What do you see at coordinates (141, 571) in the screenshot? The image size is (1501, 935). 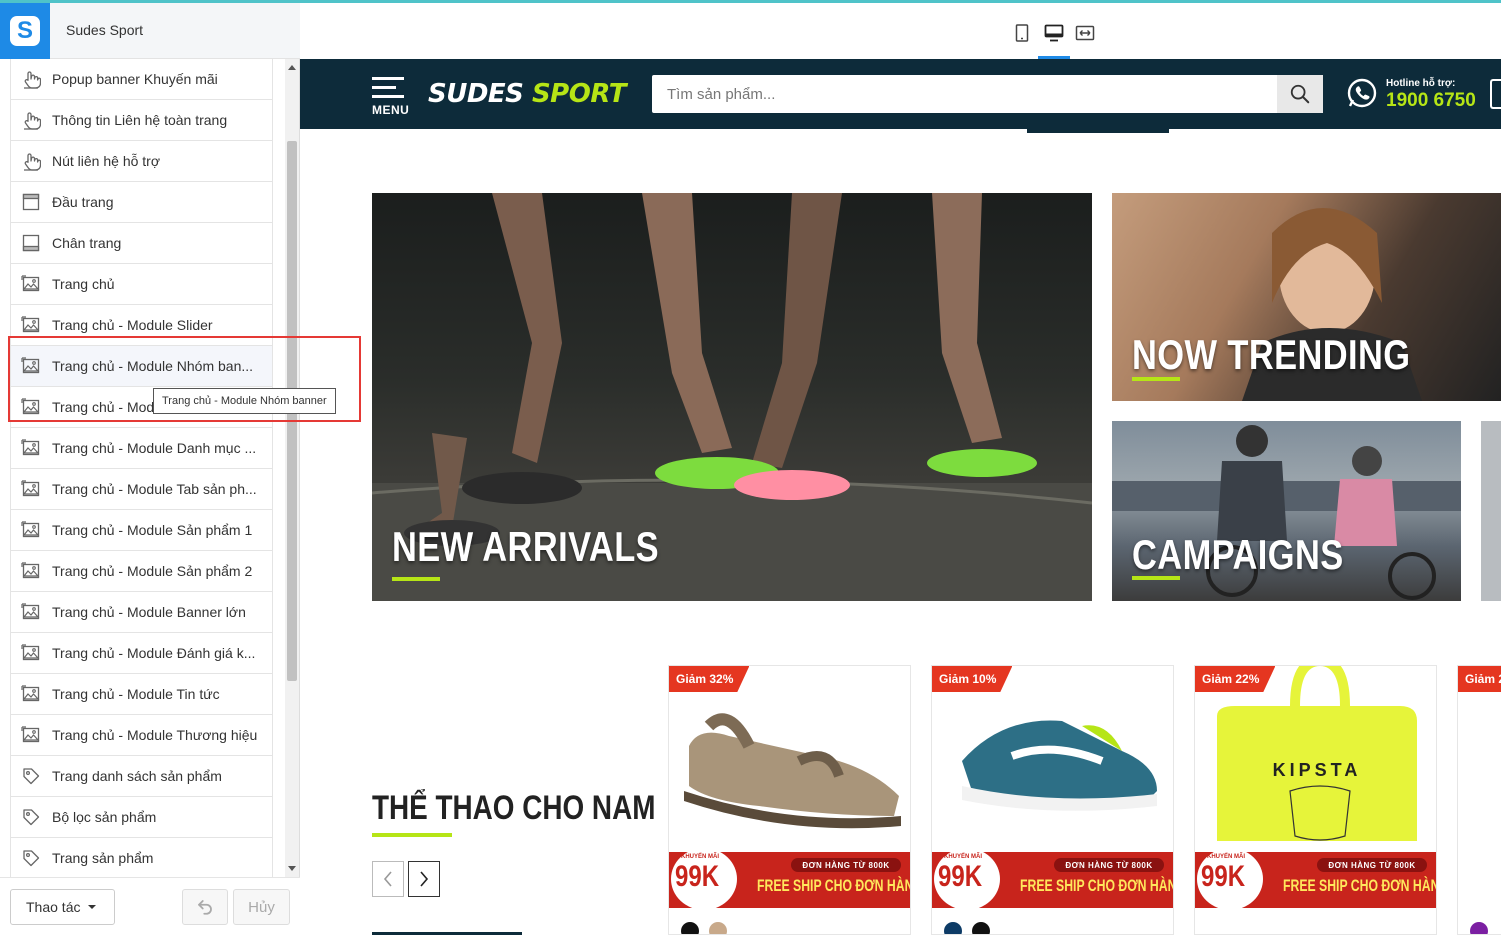 I see `sidebar-item: Trang chủ - Module Sản phẩm 2` at bounding box center [141, 571].